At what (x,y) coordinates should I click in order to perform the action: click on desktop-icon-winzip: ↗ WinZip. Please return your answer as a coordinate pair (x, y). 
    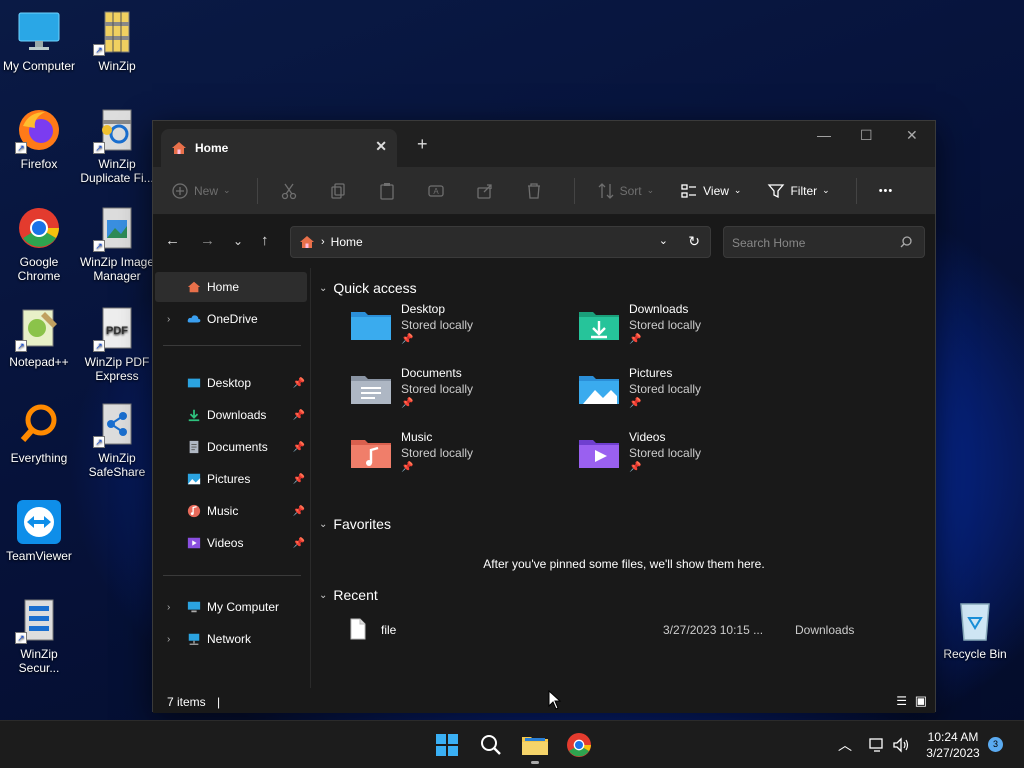
    Looking at the image, I should click on (117, 40).